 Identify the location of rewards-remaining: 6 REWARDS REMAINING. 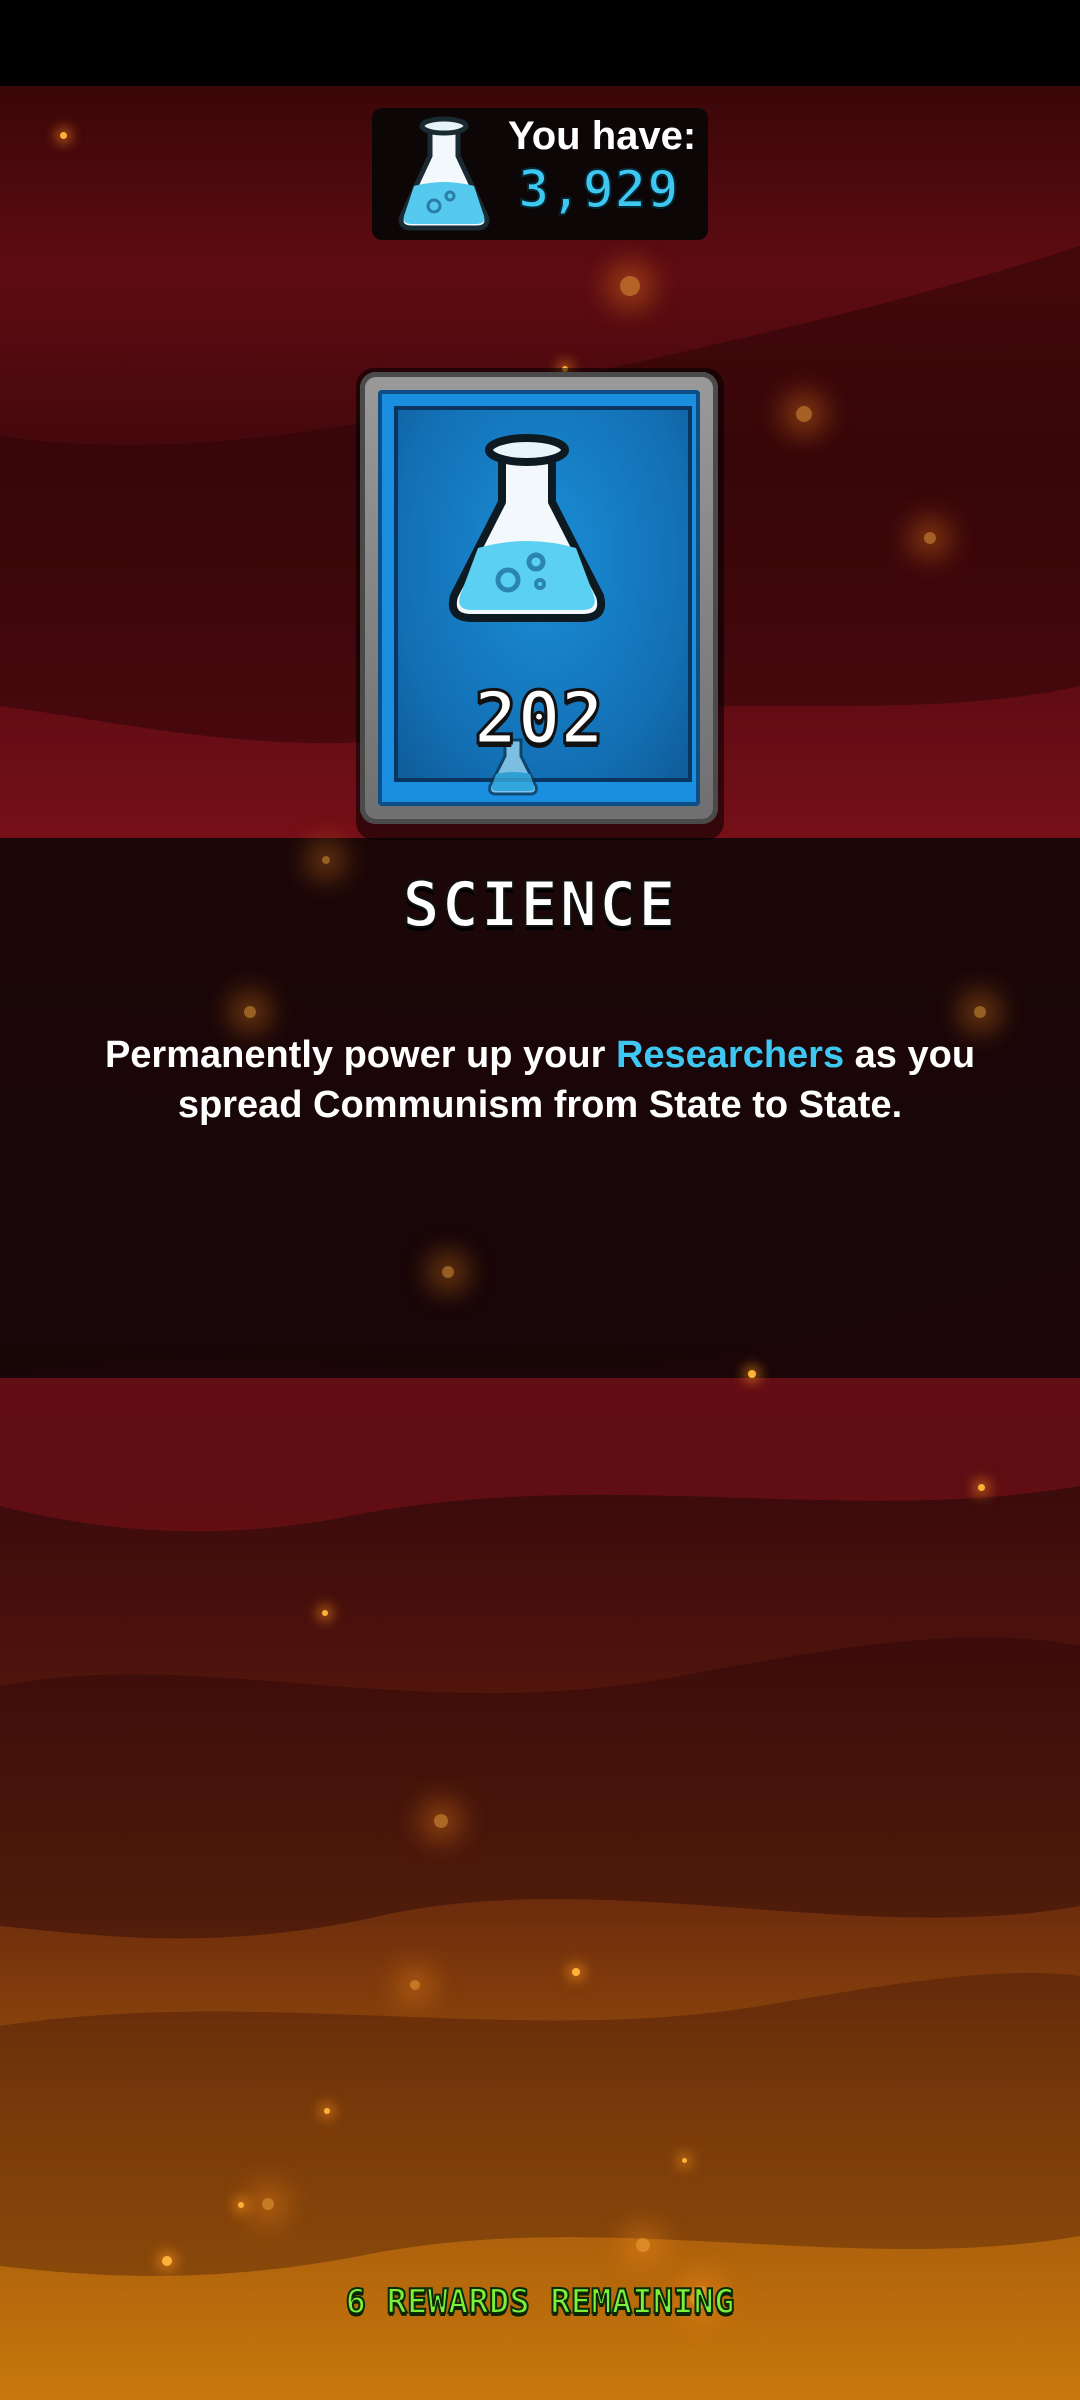
(540, 2302).